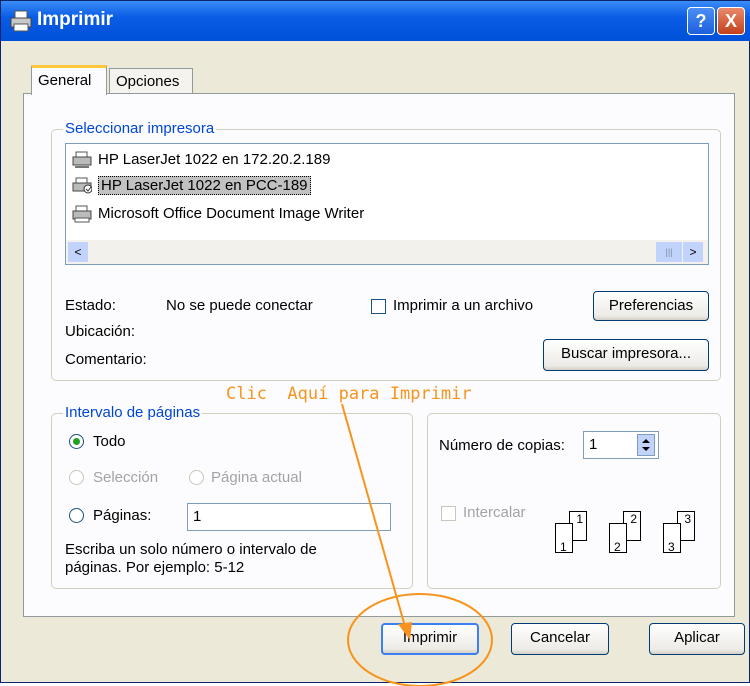  Describe the element at coordinates (420, 639) in the screenshot. I see `annotation-circle` at that location.